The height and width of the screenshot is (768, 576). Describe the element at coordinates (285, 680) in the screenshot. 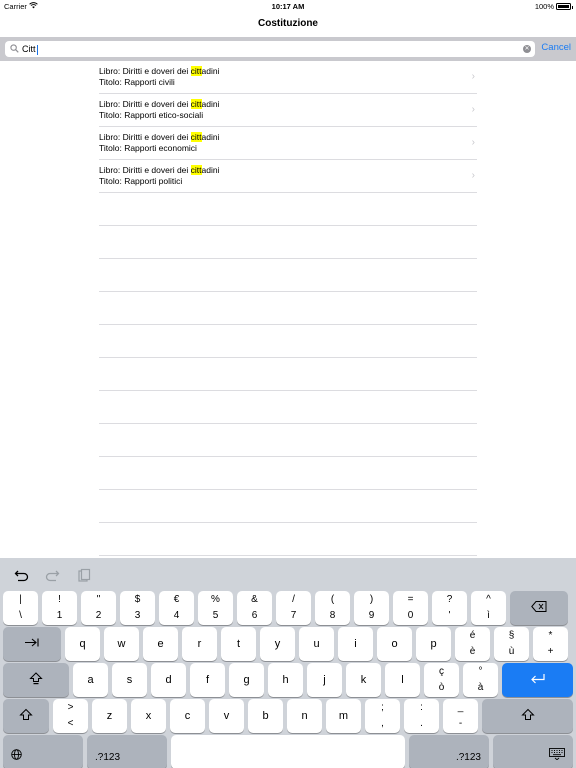

I see `key-h: h` at that location.